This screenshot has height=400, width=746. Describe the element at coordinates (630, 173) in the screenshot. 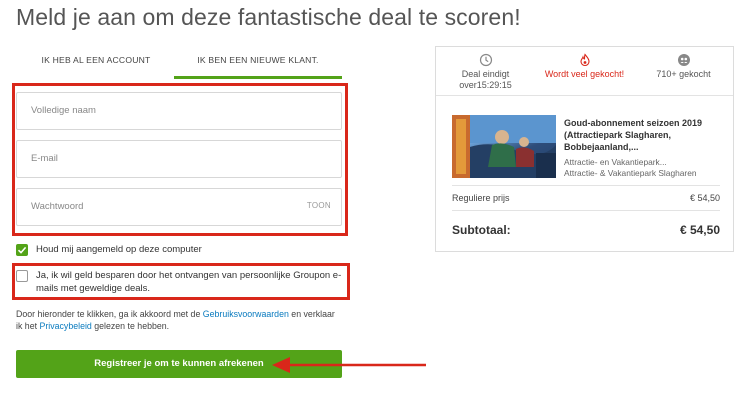

I see `deal-subtitle-2: Attractie- & Vakantiepark Slagharen` at that location.